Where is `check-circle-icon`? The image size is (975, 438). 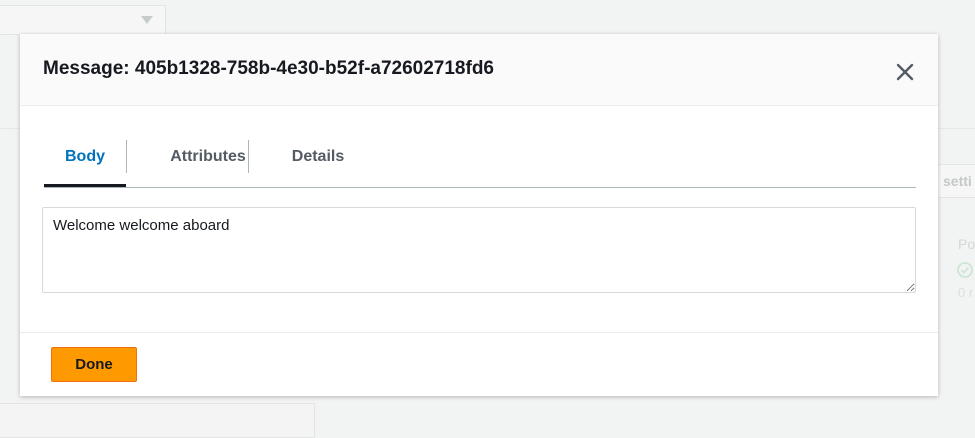 check-circle-icon is located at coordinates (965, 270).